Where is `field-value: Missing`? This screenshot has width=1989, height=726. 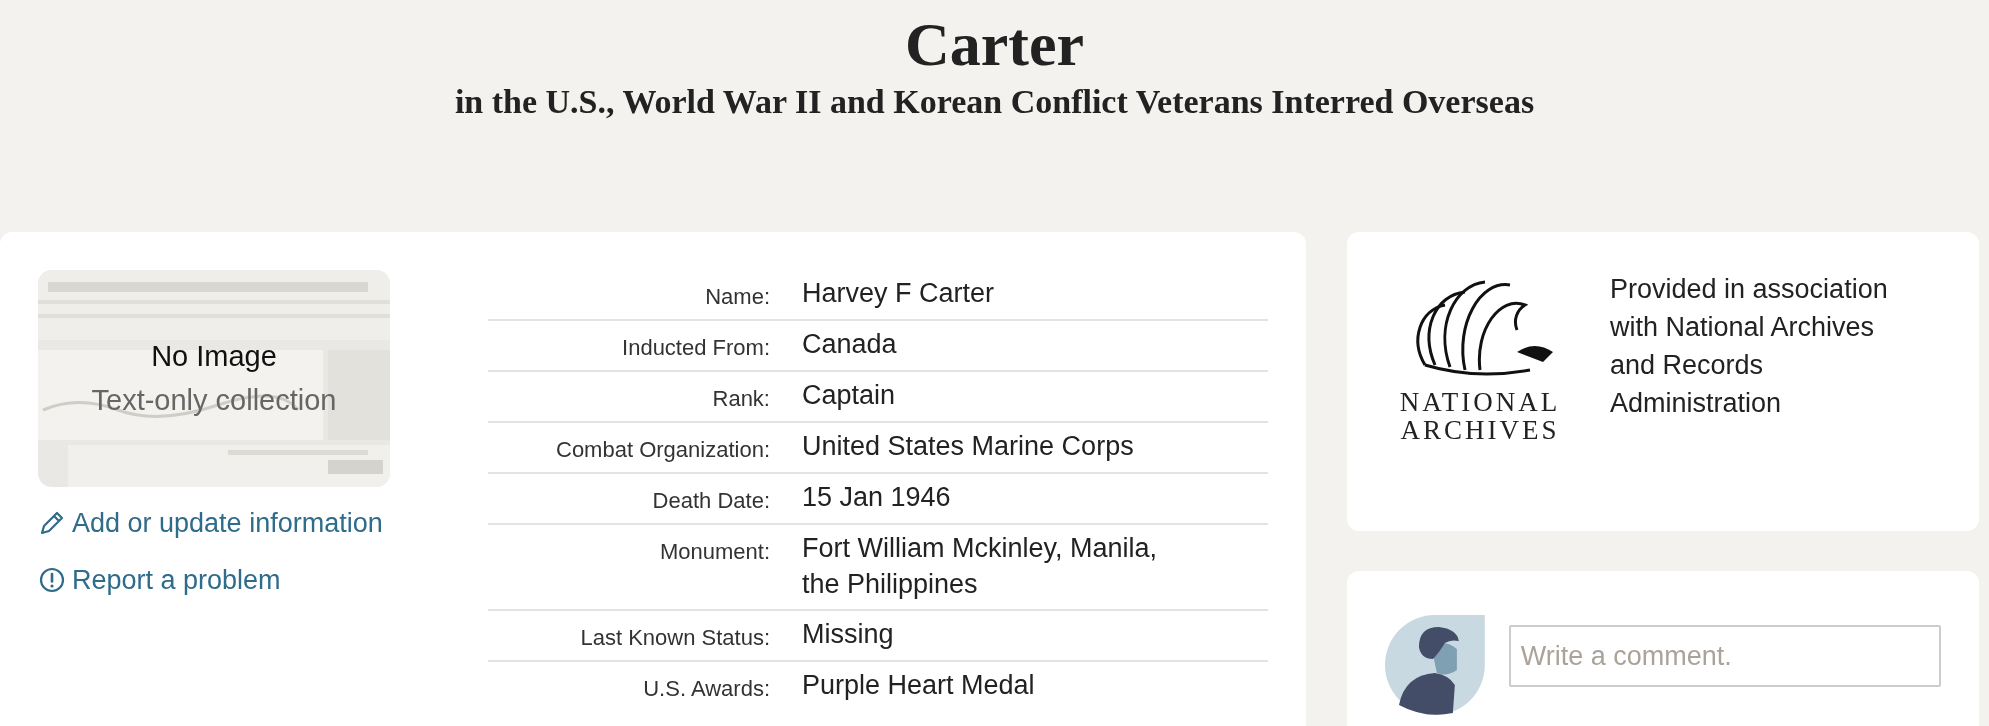 field-value: Missing is located at coordinates (848, 634).